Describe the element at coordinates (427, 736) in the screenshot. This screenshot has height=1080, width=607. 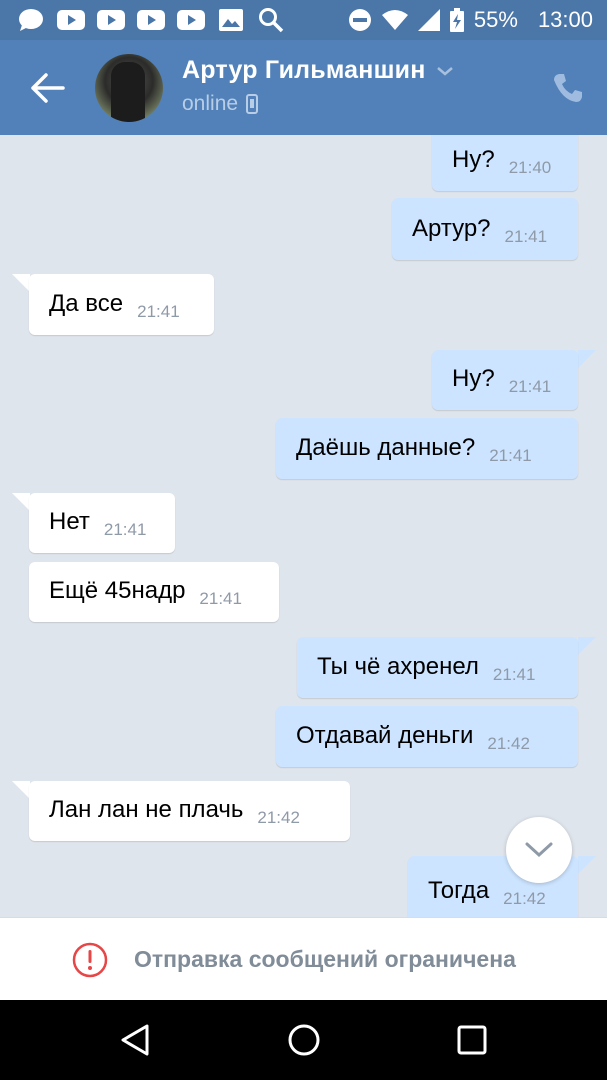
I see `message-outgoing: Отдавай деньги 21:42` at that location.